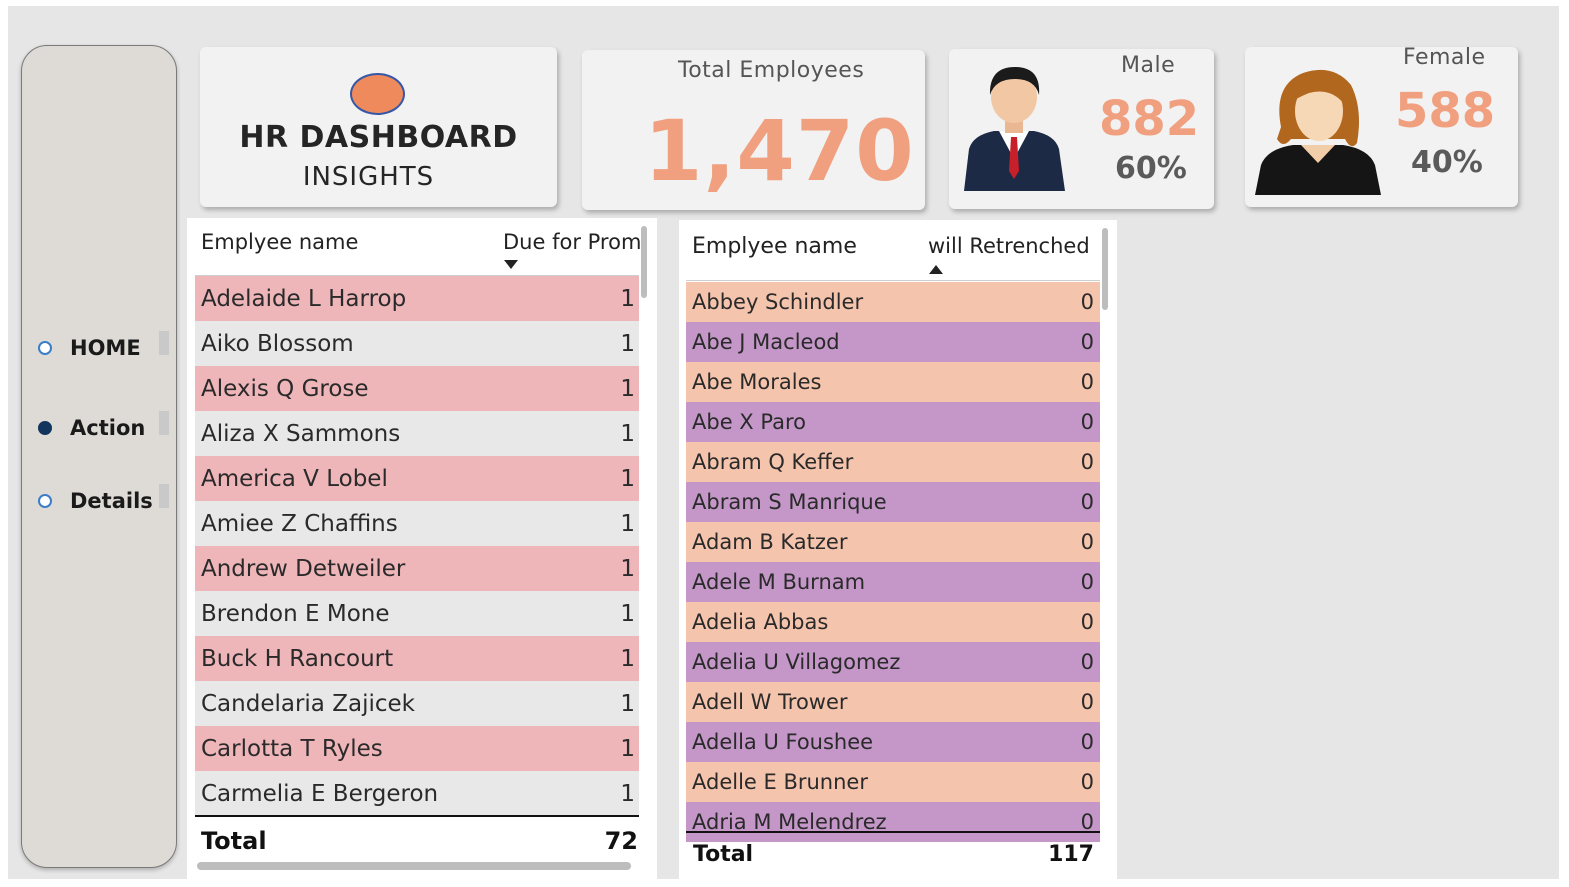 Image resolution: width=1569 pixels, height=887 pixels. What do you see at coordinates (417, 658) in the screenshot?
I see `table-row: Buck H Rancourt 1` at bounding box center [417, 658].